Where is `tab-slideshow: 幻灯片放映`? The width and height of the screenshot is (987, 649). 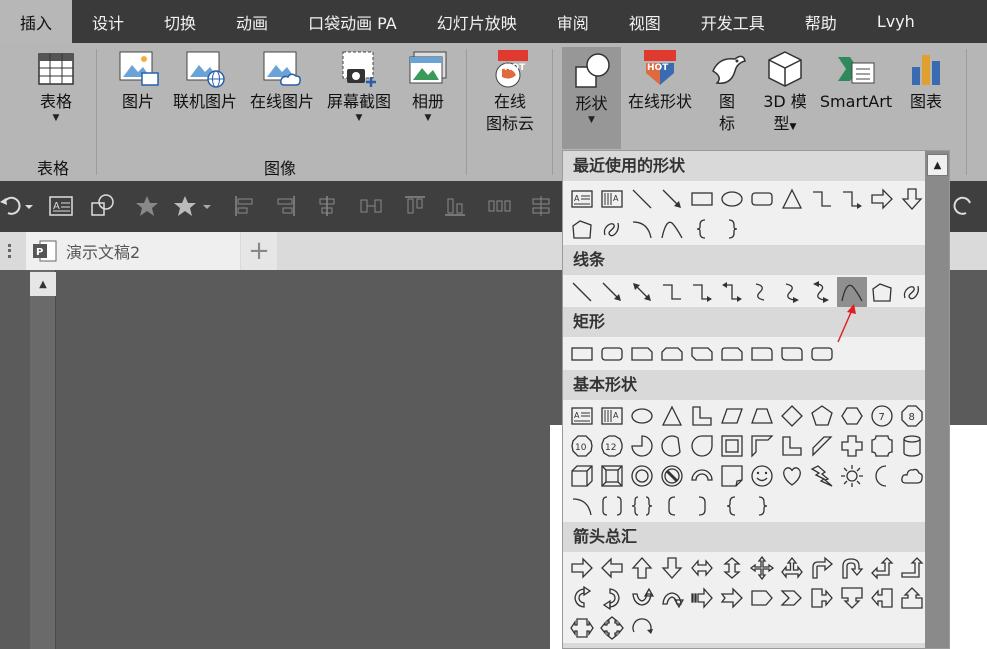 tab-slideshow: 幻灯片放映 is located at coordinates (477, 21).